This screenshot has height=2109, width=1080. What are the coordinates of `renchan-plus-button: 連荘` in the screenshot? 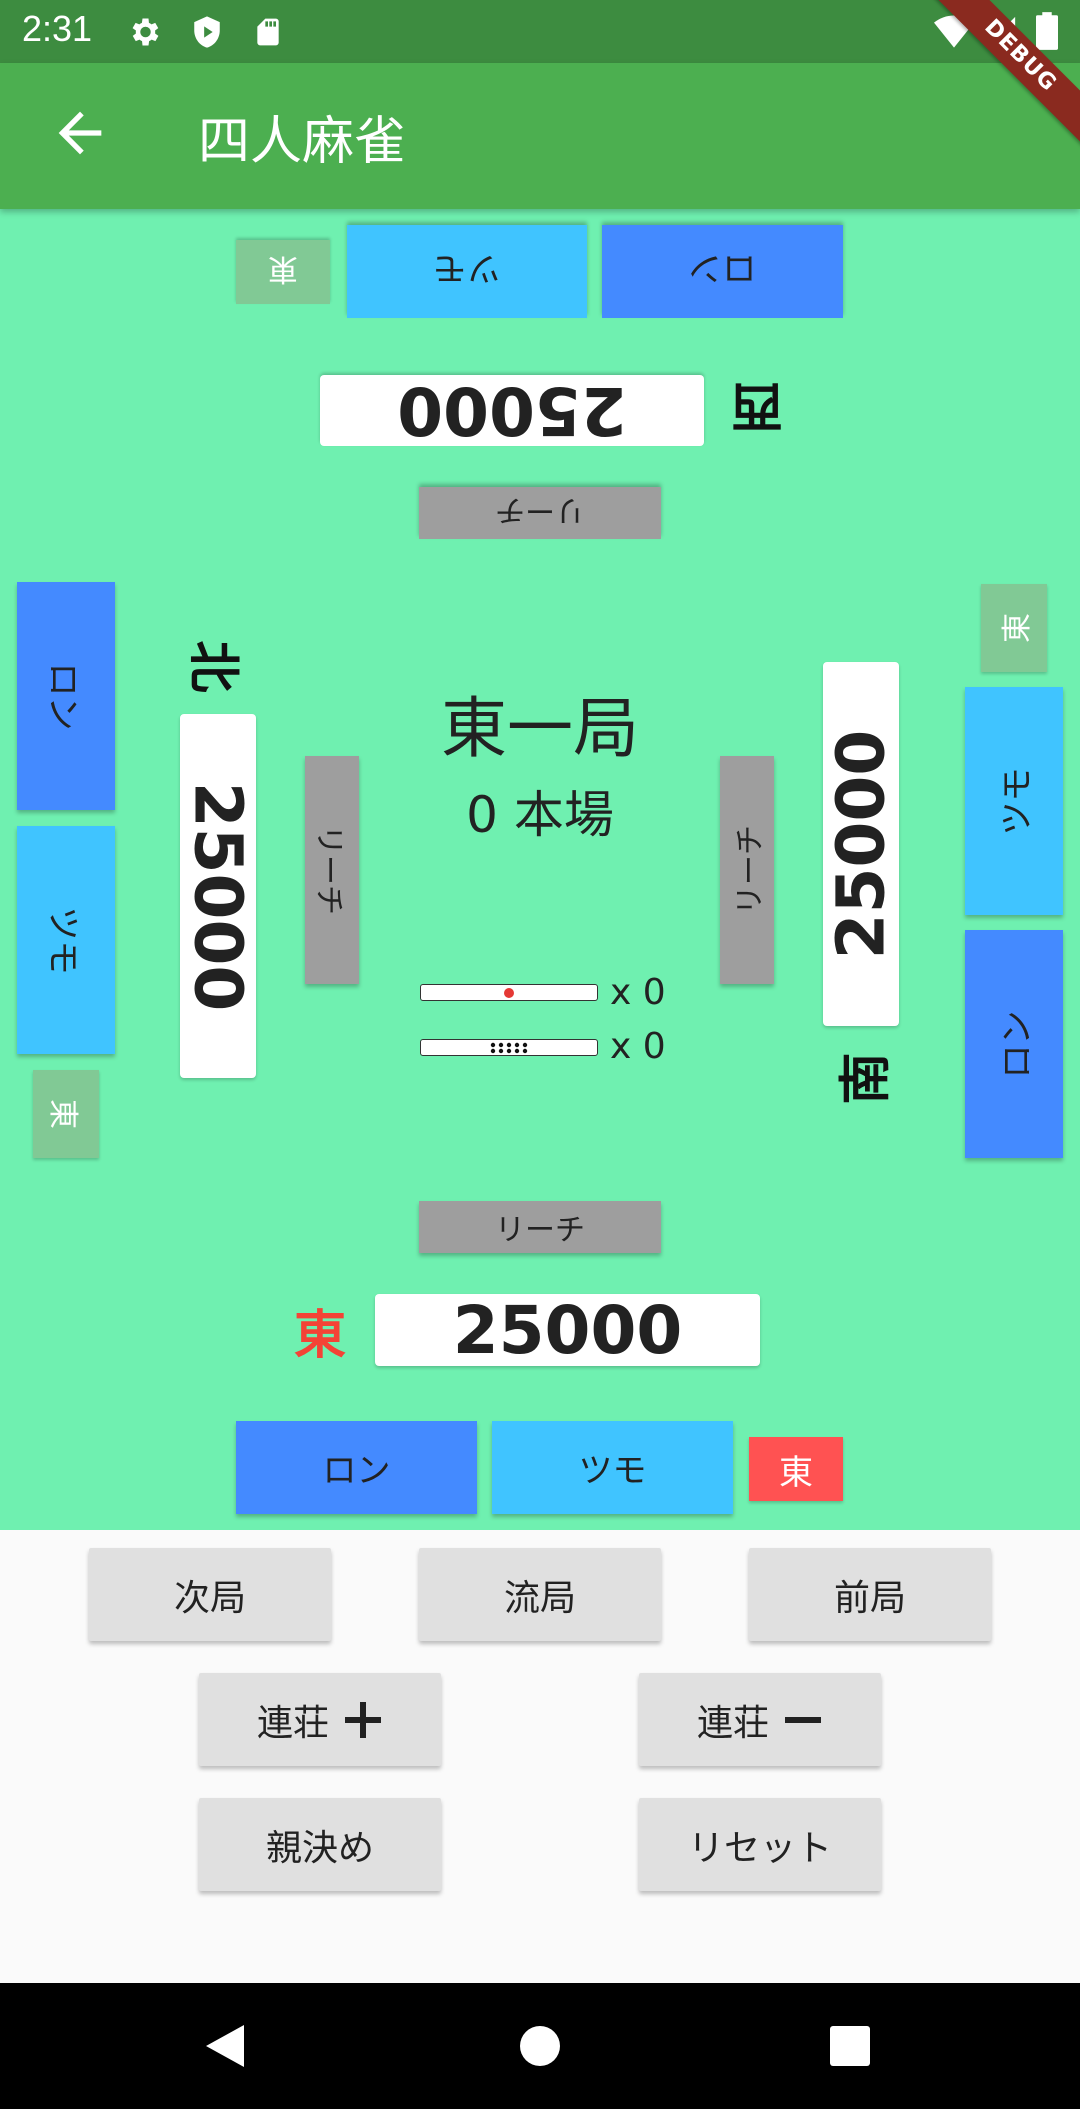 It's located at (320, 1719).